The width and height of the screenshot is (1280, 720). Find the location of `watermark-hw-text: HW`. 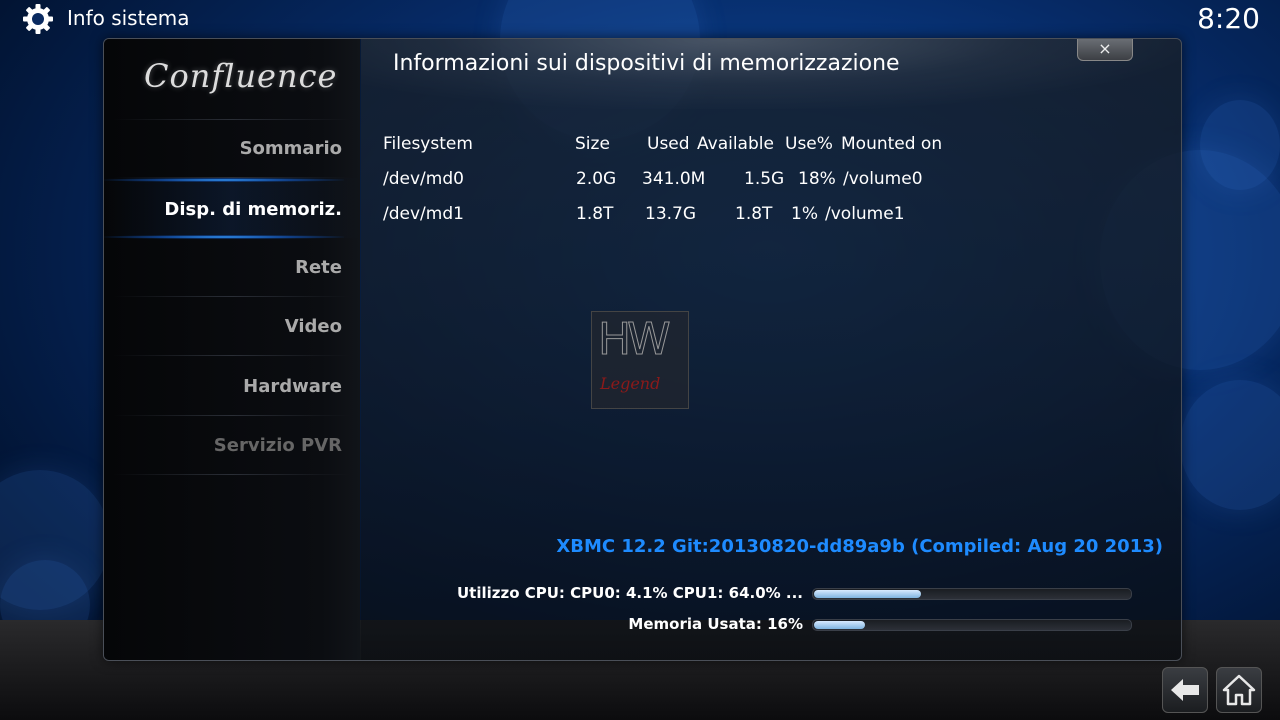

watermark-hw-text: HW is located at coordinates (635, 340).